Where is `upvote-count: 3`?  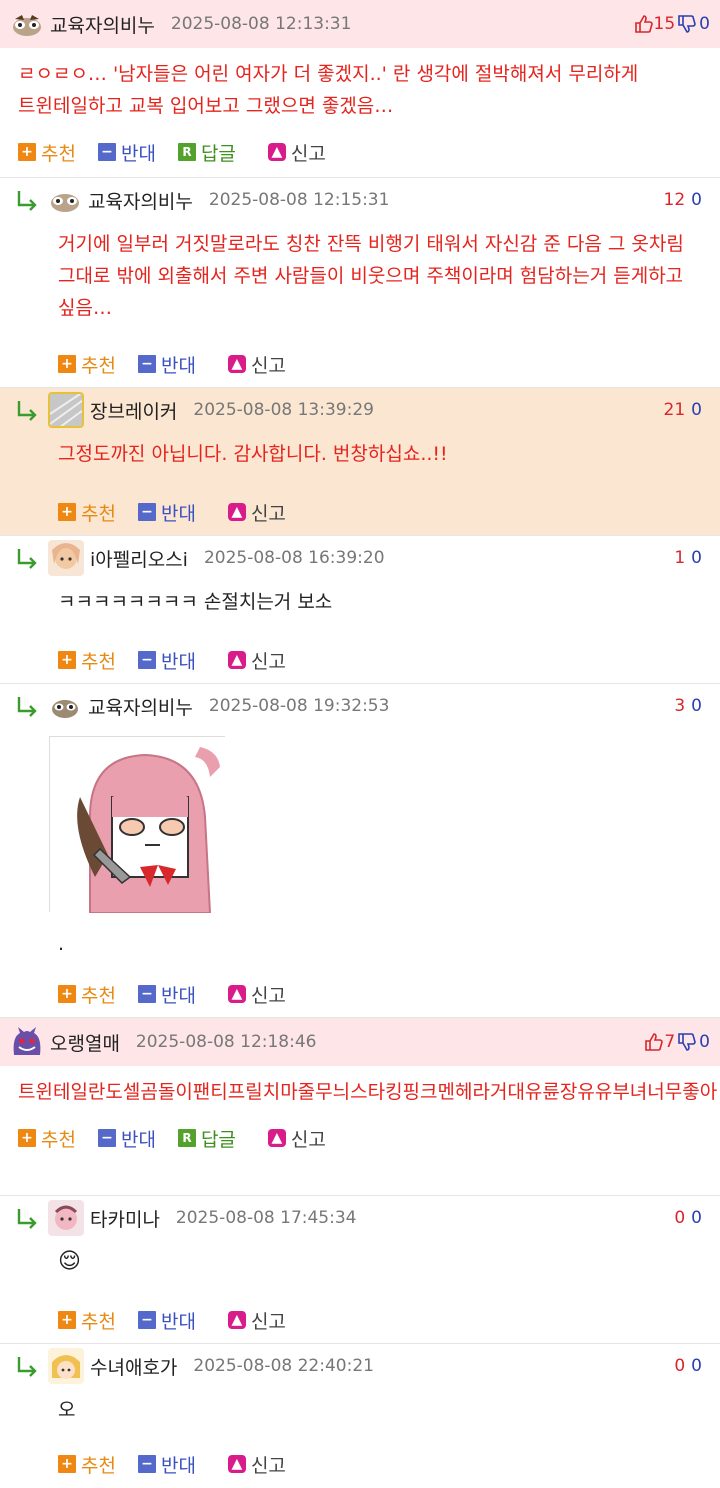
upvote-count: 3 is located at coordinates (680, 706).